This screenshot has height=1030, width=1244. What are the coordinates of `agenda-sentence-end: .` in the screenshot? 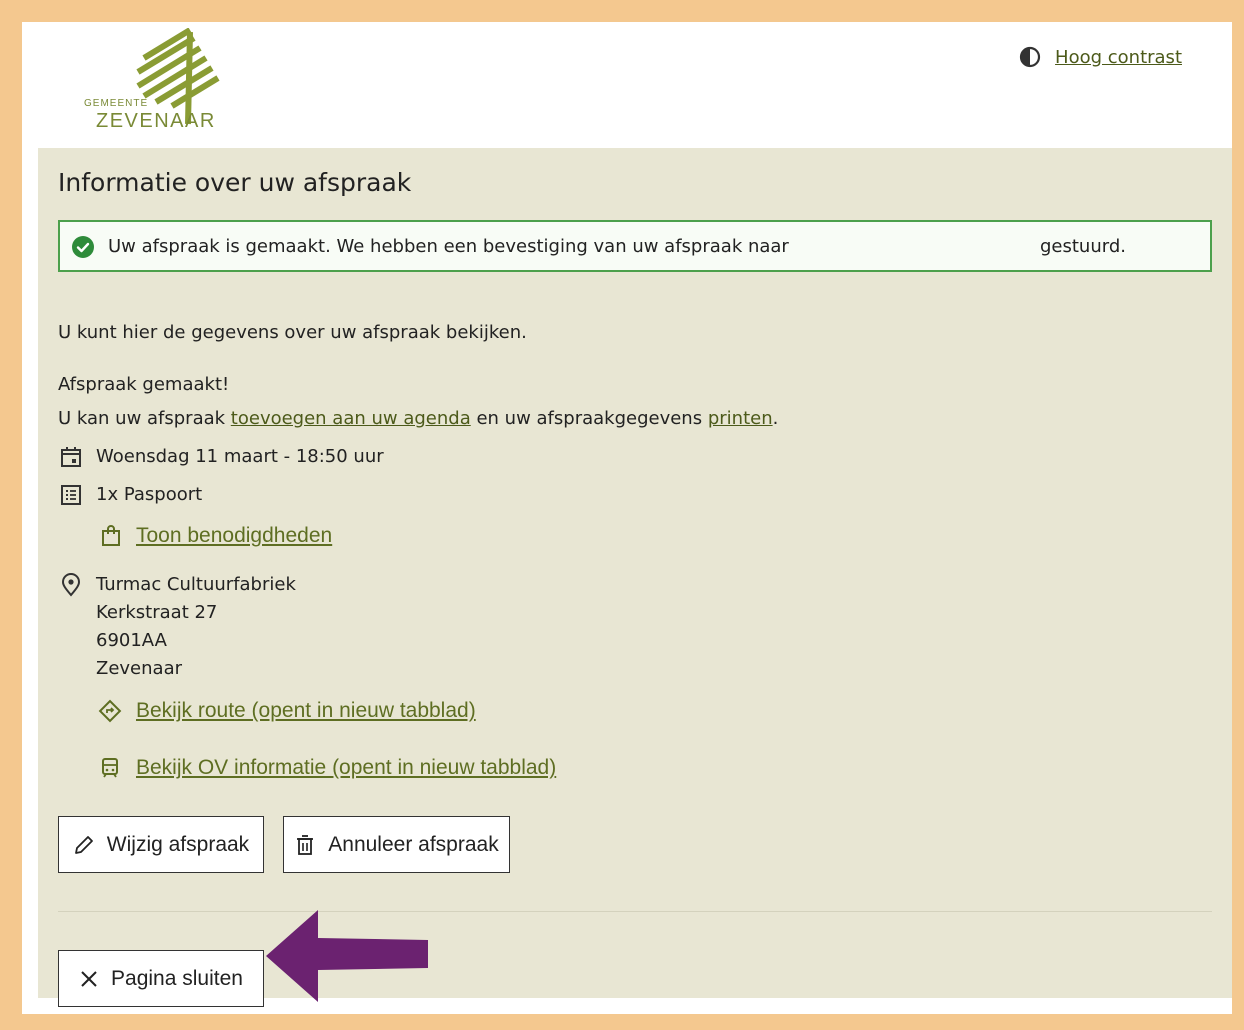 It's located at (775, 418).